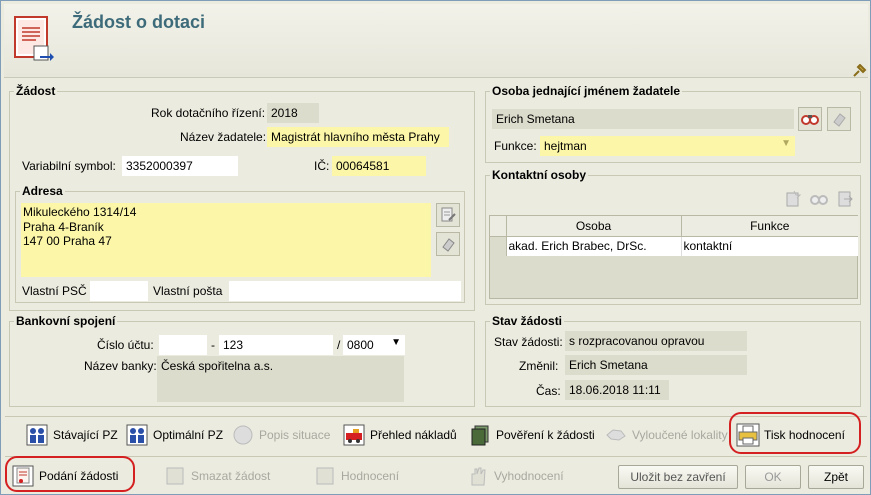 This screenshot has width=871, height=495. What do you see at coordinates (37, 435) in the screenshot?
I see `people-icon` at bounding box center [37, 435].